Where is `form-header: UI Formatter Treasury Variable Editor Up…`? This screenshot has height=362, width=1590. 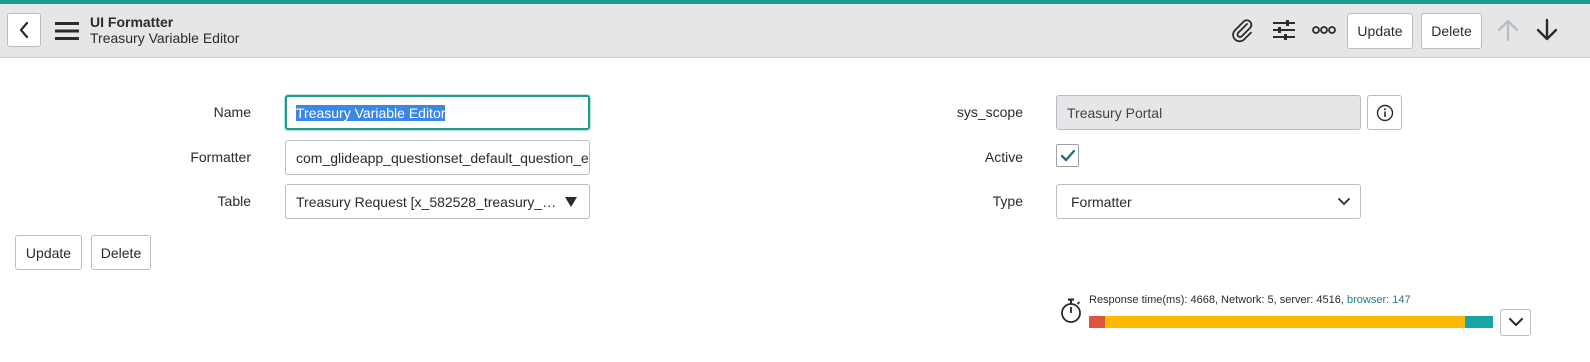 form-header: UI Formatter Treasury Variable Editor Up… is located at coordinates (795, 31).